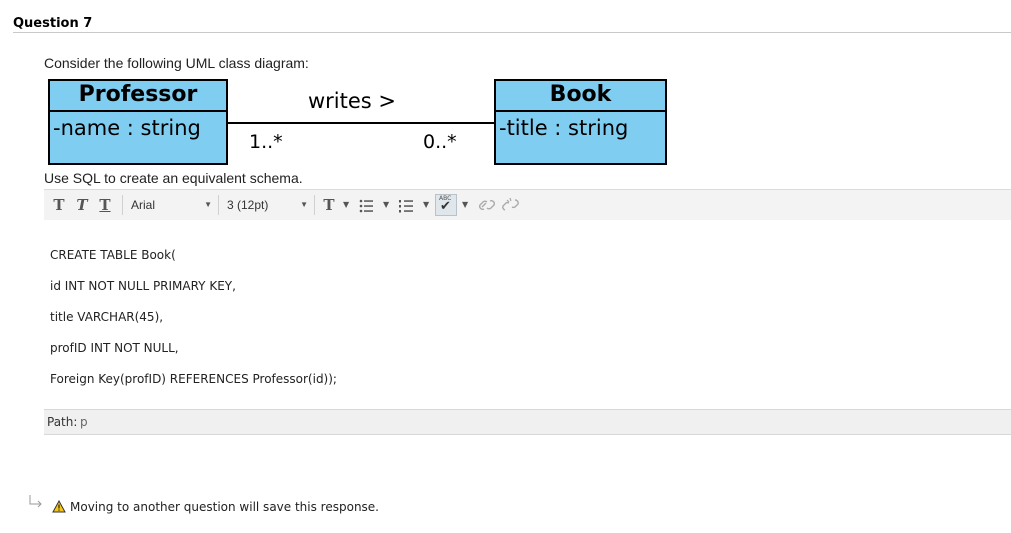 The image size is (1011, 533). What do you see at coordinates (127, 128) in the screenshot?
I see `uml-class-attribute: -name : string` at bounding box center [127, 128].